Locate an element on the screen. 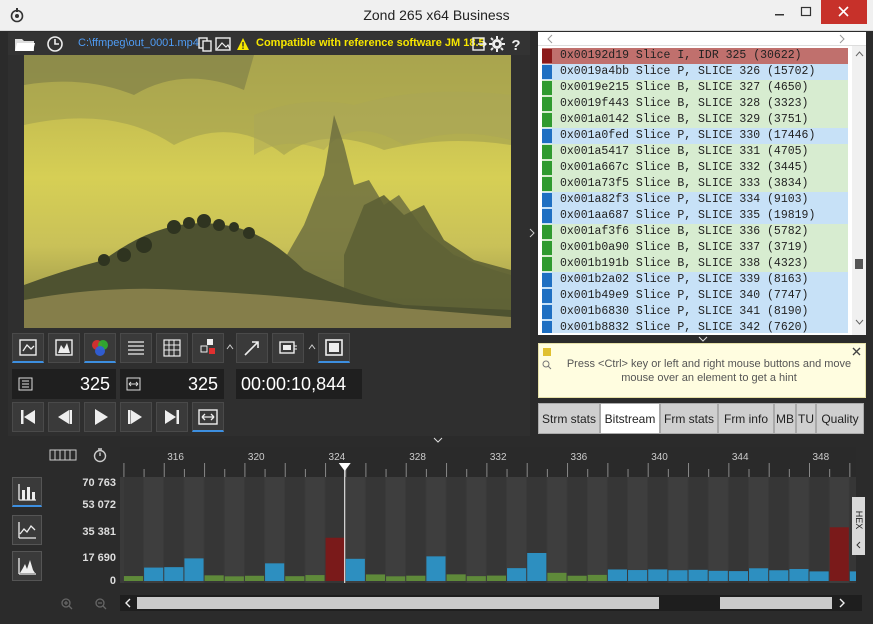  tab-frm-info: Frm info is located at coordinates (746, 418).